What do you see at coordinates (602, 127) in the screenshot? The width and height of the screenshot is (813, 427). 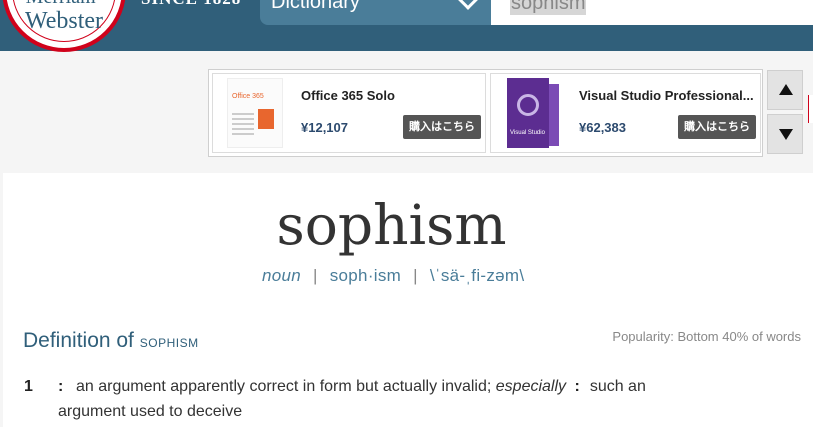 I see `ad-product-price: ¥62,383` at bounding box center [602, 127].